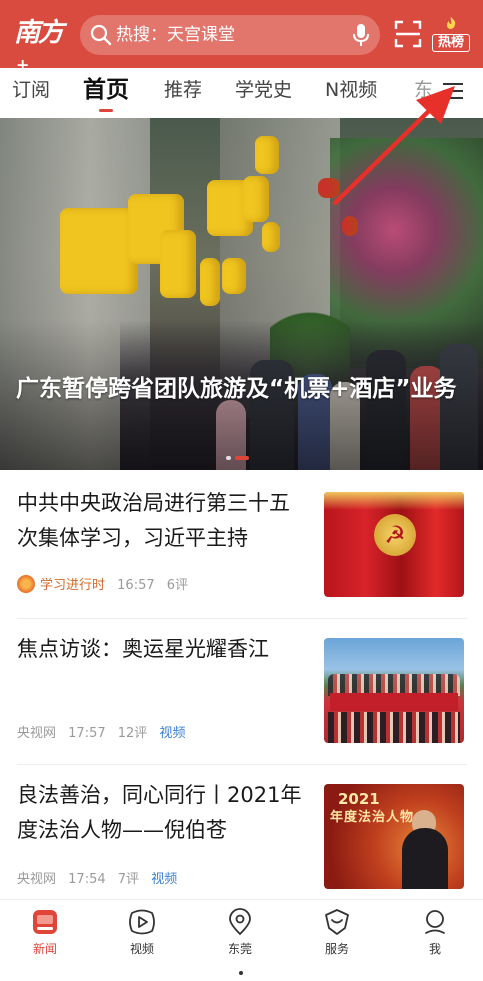  I want to click on nav-video: 视频, so click(142, 932).